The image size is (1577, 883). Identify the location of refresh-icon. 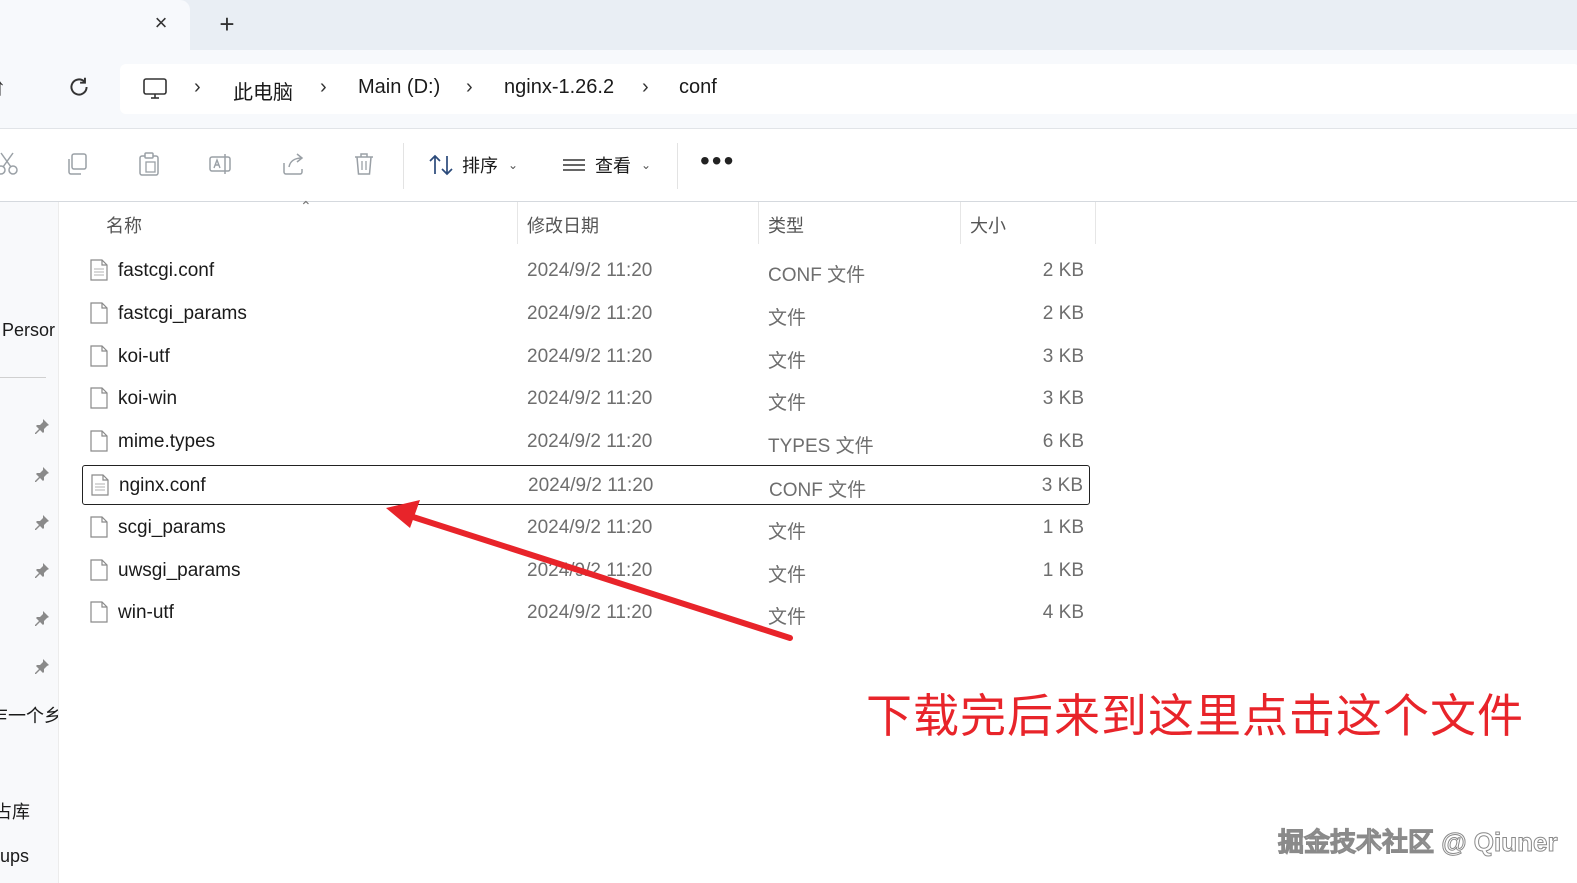
(79, 87).